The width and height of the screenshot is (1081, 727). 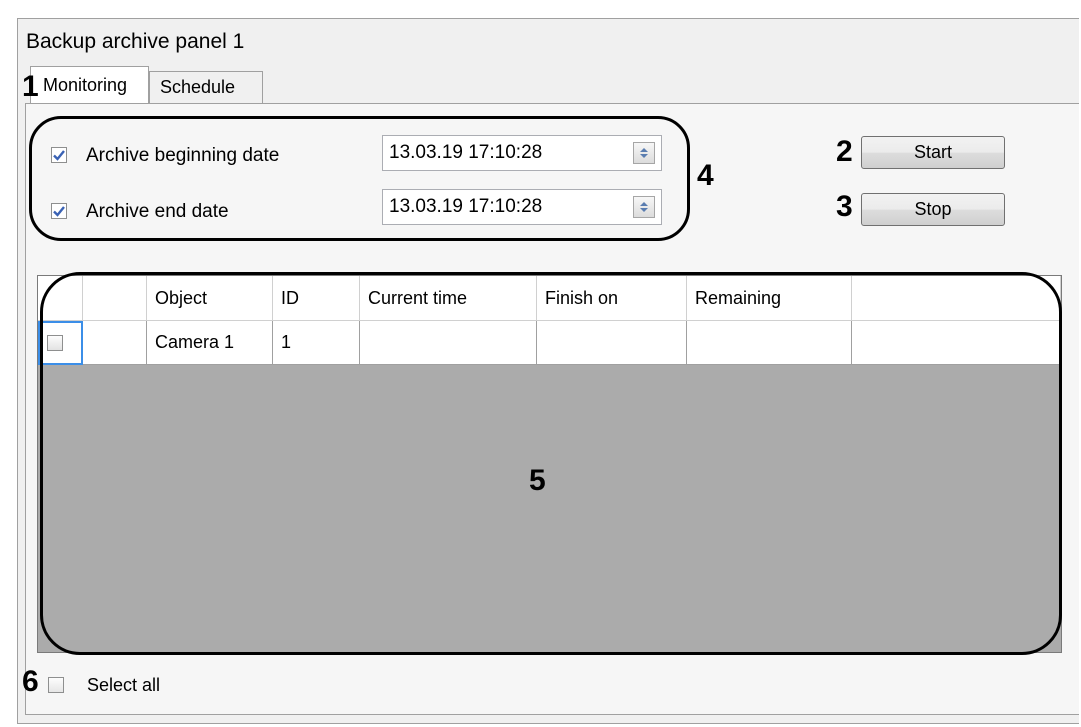 What do you see at coordinates (114, 342) in the screenshot?
I see `row-blank-cell` at bounding box center [114, 342].